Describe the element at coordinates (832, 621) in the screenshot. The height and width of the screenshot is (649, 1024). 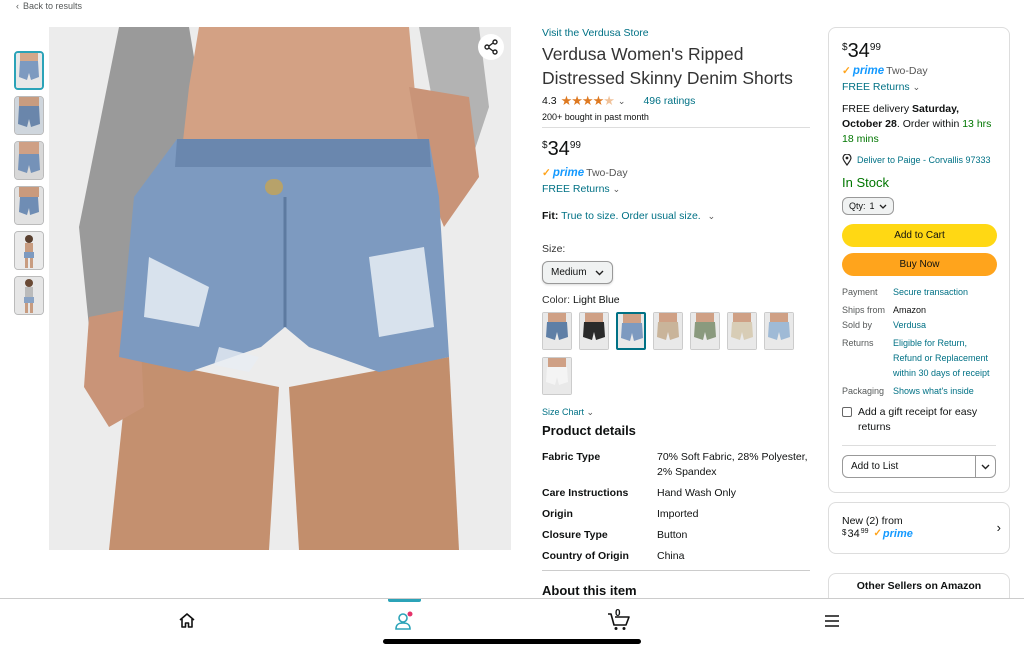
I see `nav-menu` at that location.